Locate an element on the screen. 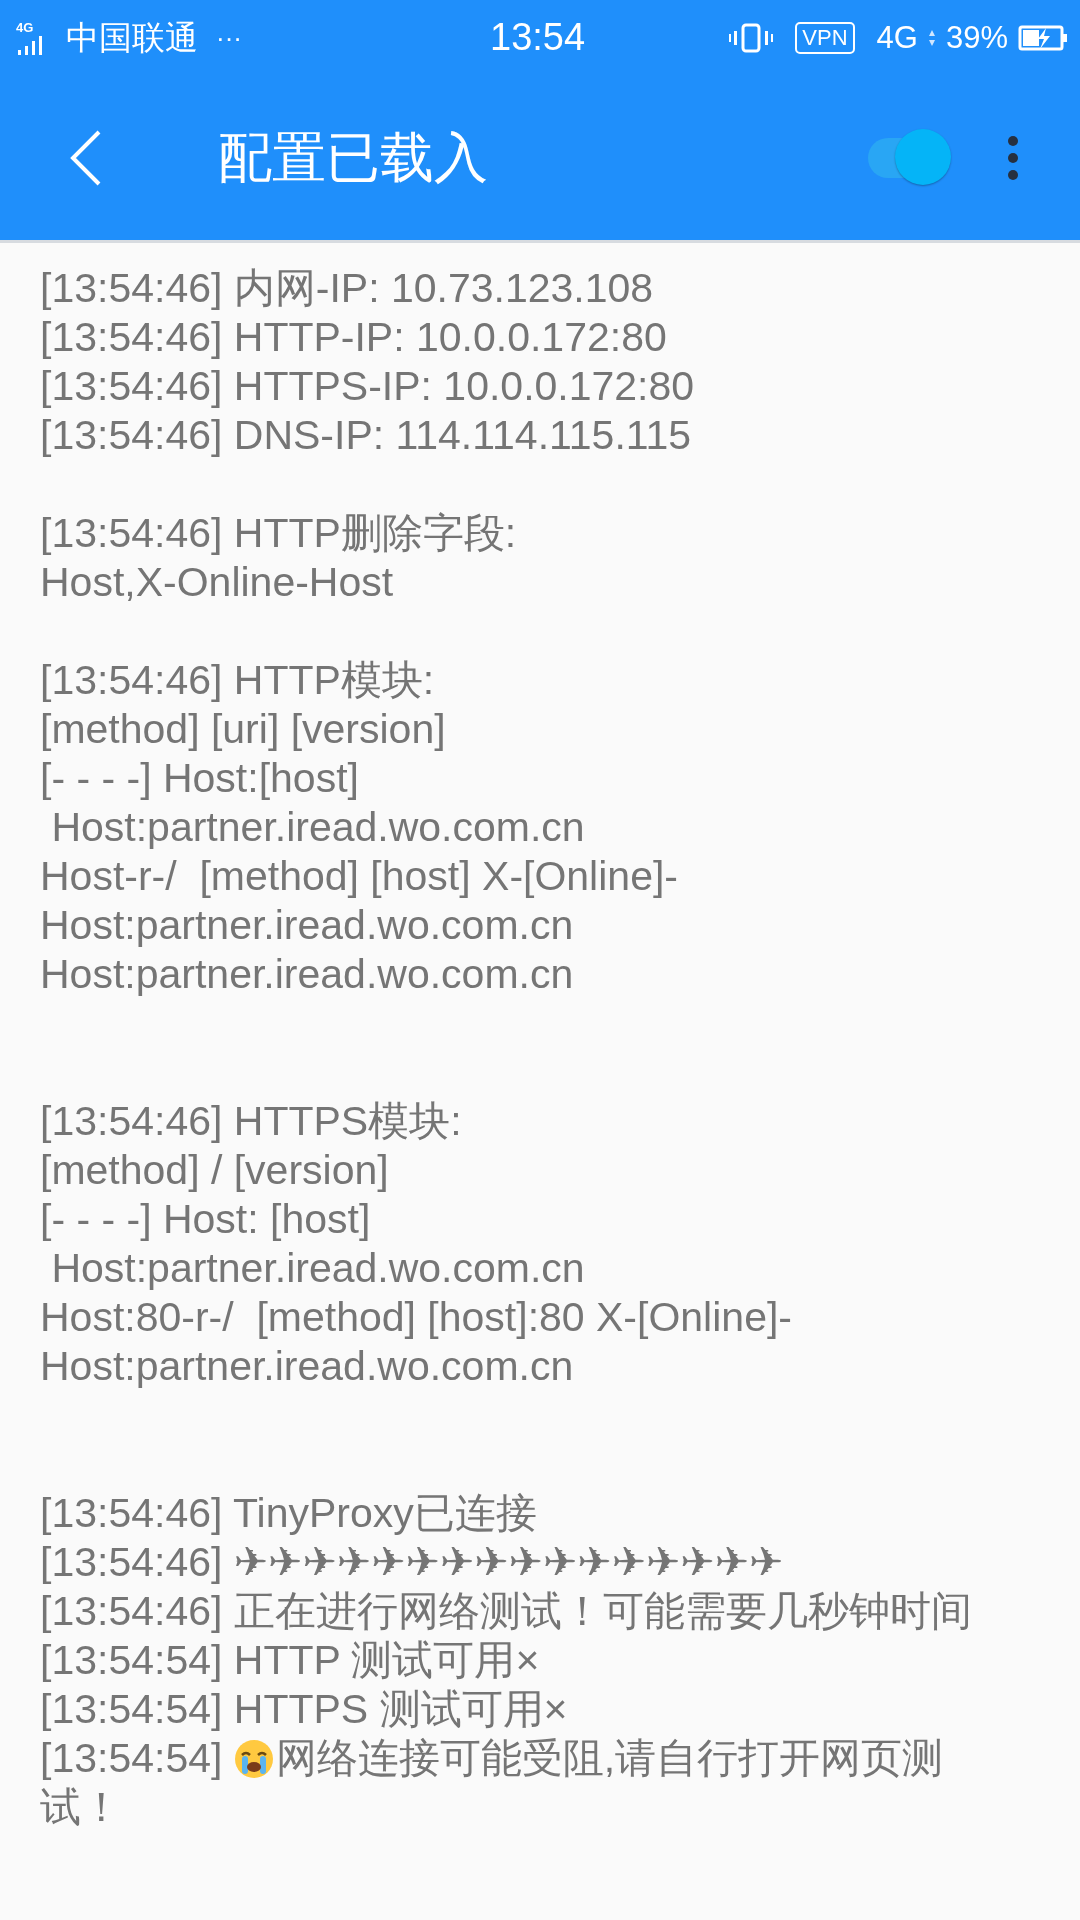 The width and height of the screenshot is (1080, 1920). carrier-name: 中国联通 is located at coordinates (132, 37).